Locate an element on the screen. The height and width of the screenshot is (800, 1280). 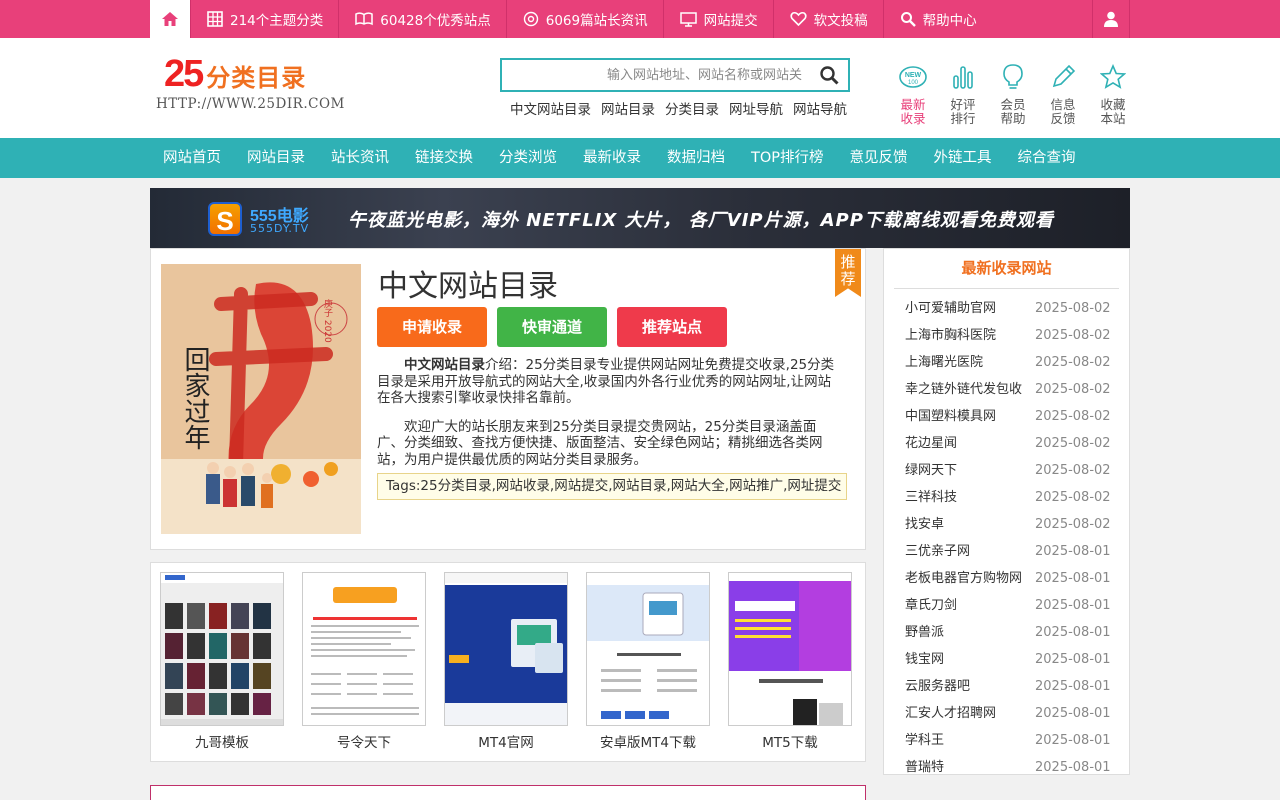
latest-site-item: 找安卓 2025-08-02 is located at coordinates (1017, 524).